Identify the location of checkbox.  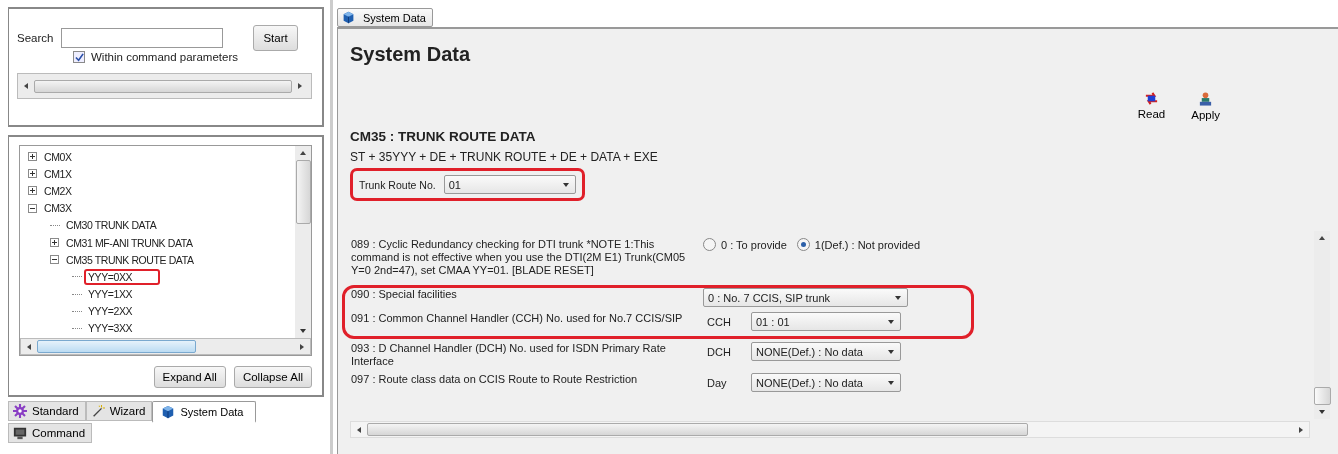
(79, 57).